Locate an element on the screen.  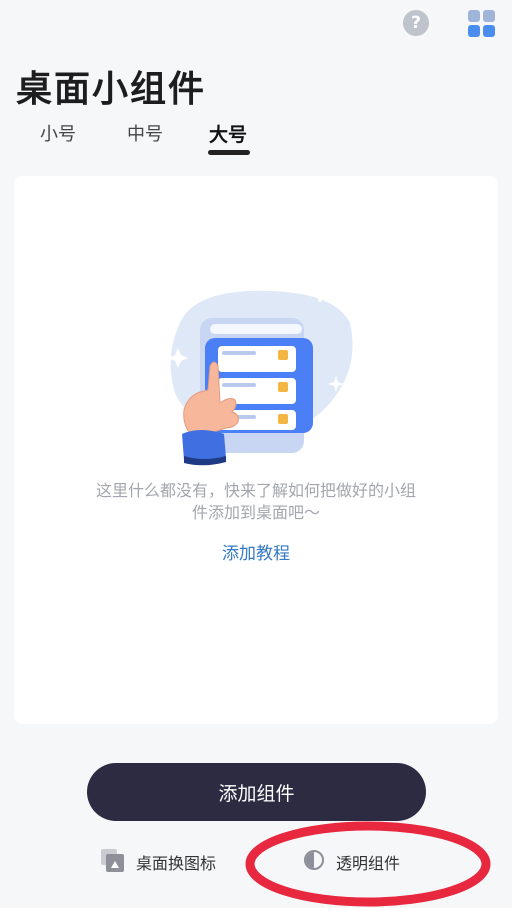
active-tab-indicator is located at coordinates (229, 152).